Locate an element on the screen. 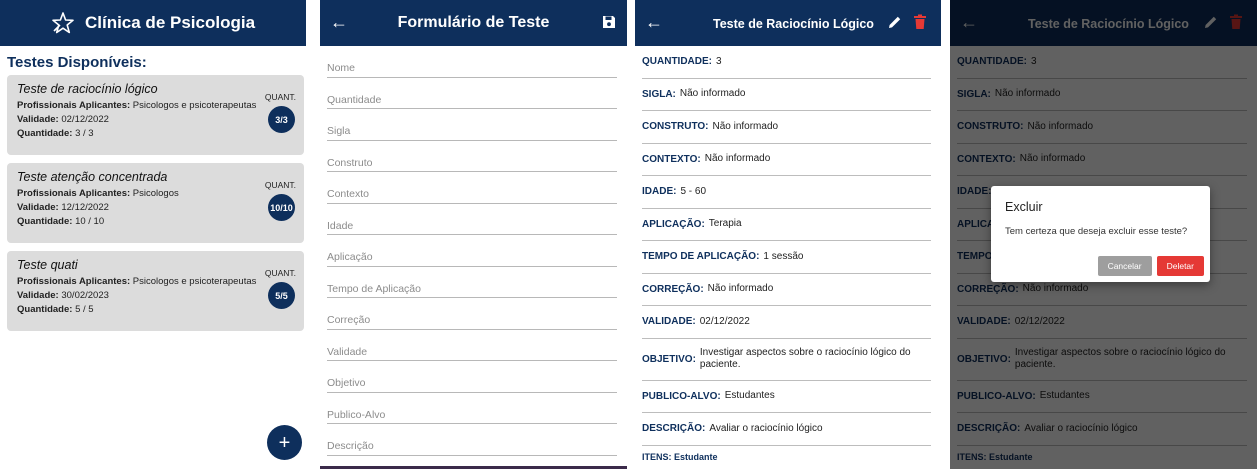 This screenshot has height=469, width=1260. save-icon is located at coordinates (610, 23).